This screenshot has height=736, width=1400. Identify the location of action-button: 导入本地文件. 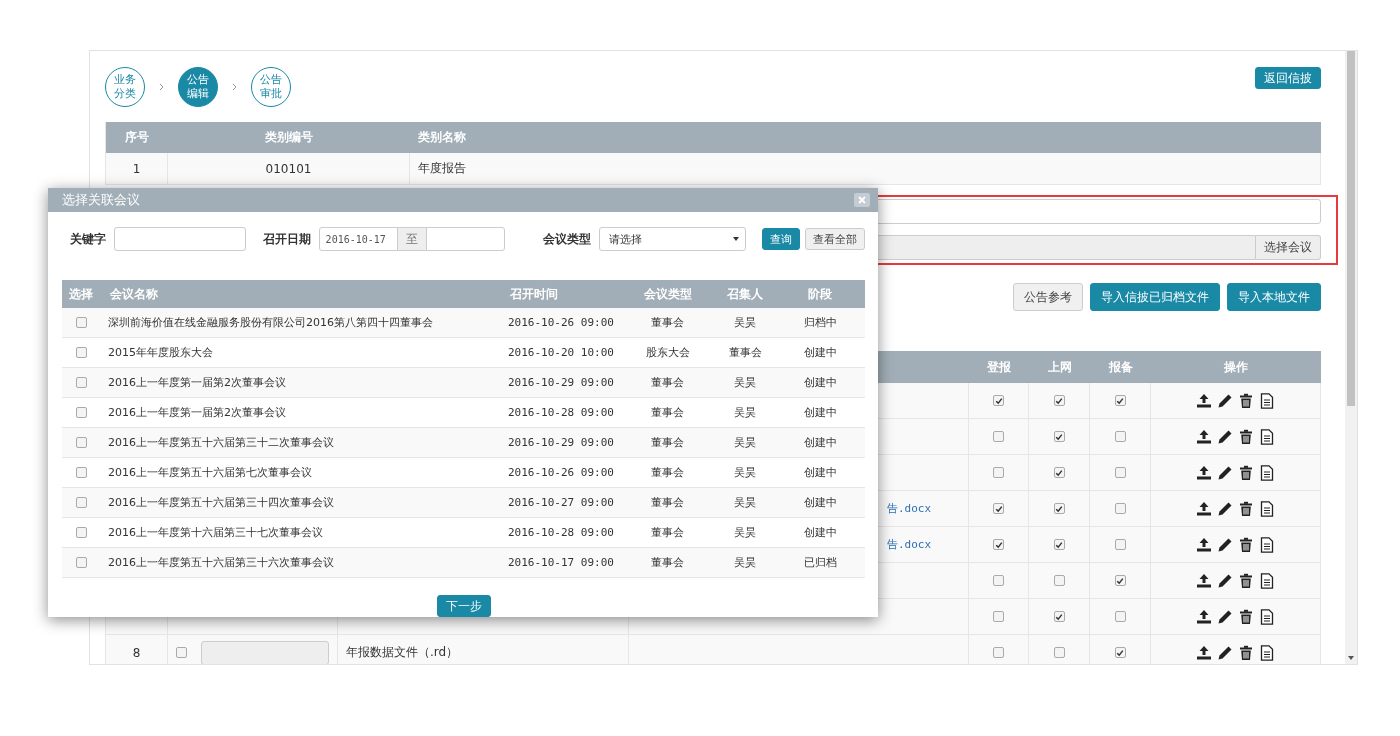
(1274, 297).